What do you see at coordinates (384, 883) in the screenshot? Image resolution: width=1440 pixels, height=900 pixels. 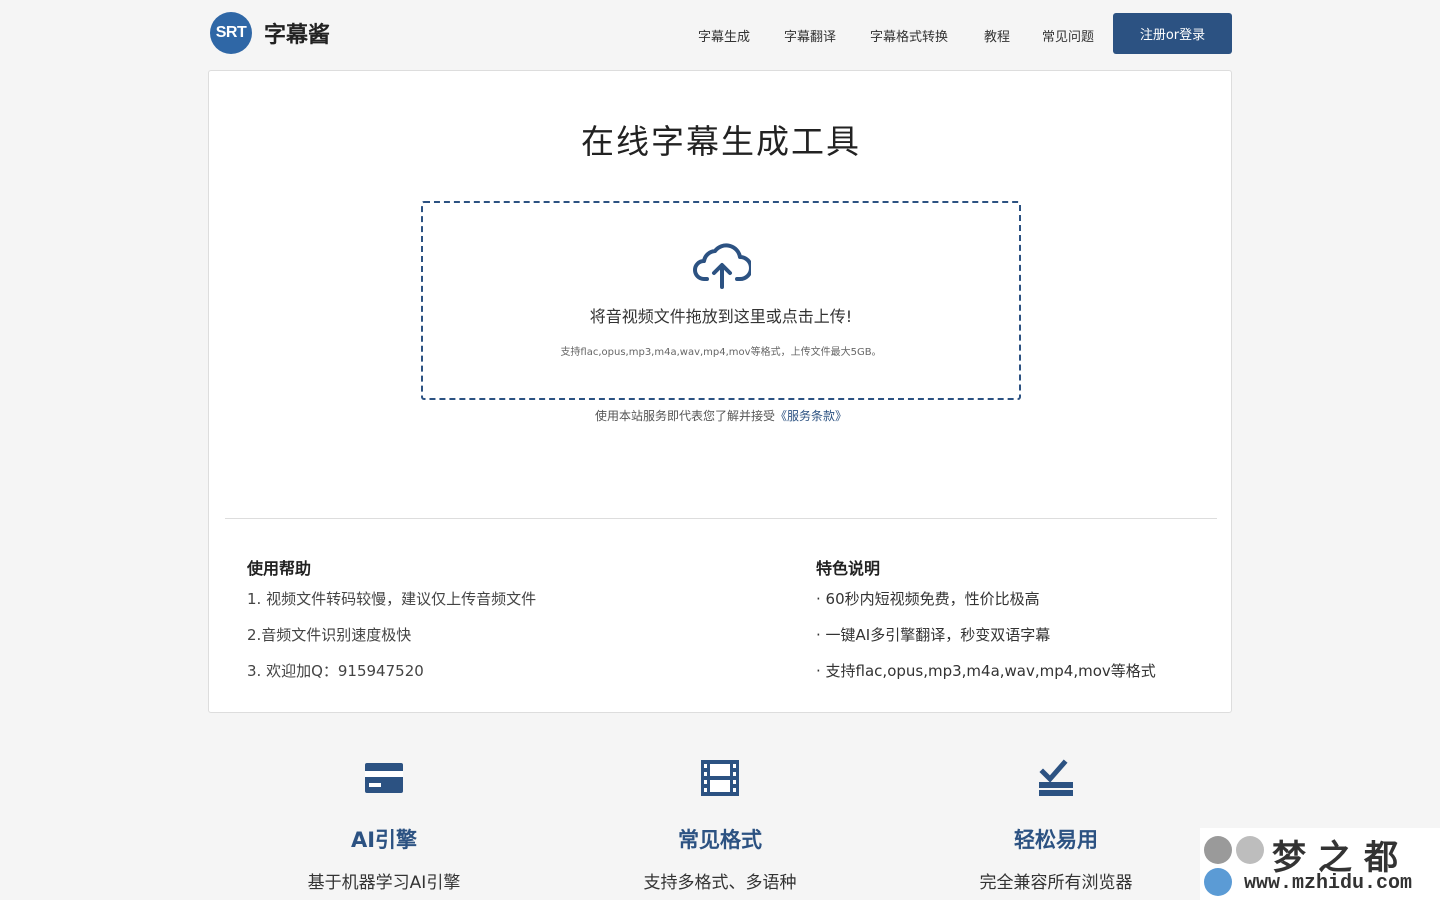 I see `feature-desc: 基于机器学习AI引擎` at bounding box center [384, 883].